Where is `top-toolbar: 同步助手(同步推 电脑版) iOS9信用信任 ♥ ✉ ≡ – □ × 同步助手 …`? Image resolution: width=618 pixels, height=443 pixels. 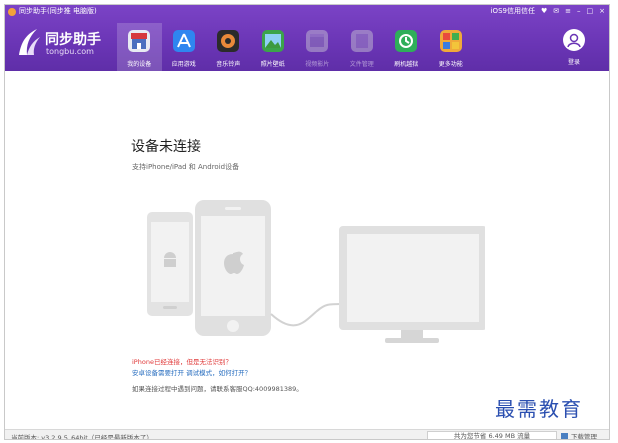
top-toolbar: 同步助手(同步推 电脑版) iOS9信用信任 ♥ ✉ ≡ – □ × 同步助手 … is located at coordinates (307, 38).